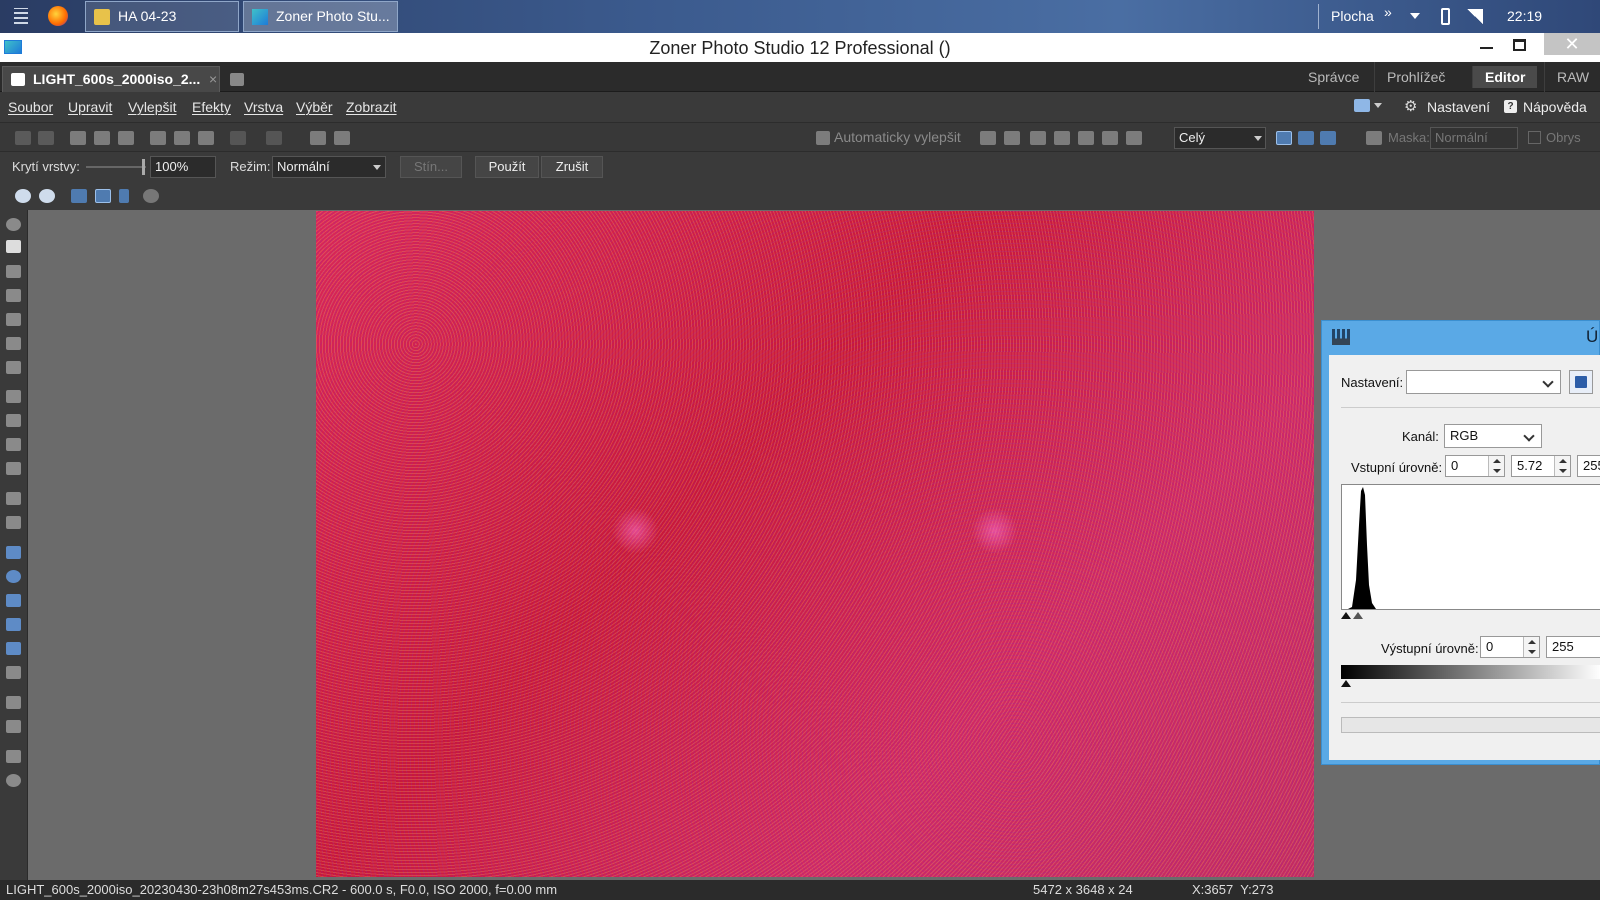 The height and width of the screenshot is (900, 1600). Describe the element at coordinates (1346, 683) in the screenshot. I see `output-black-handle` at that location.